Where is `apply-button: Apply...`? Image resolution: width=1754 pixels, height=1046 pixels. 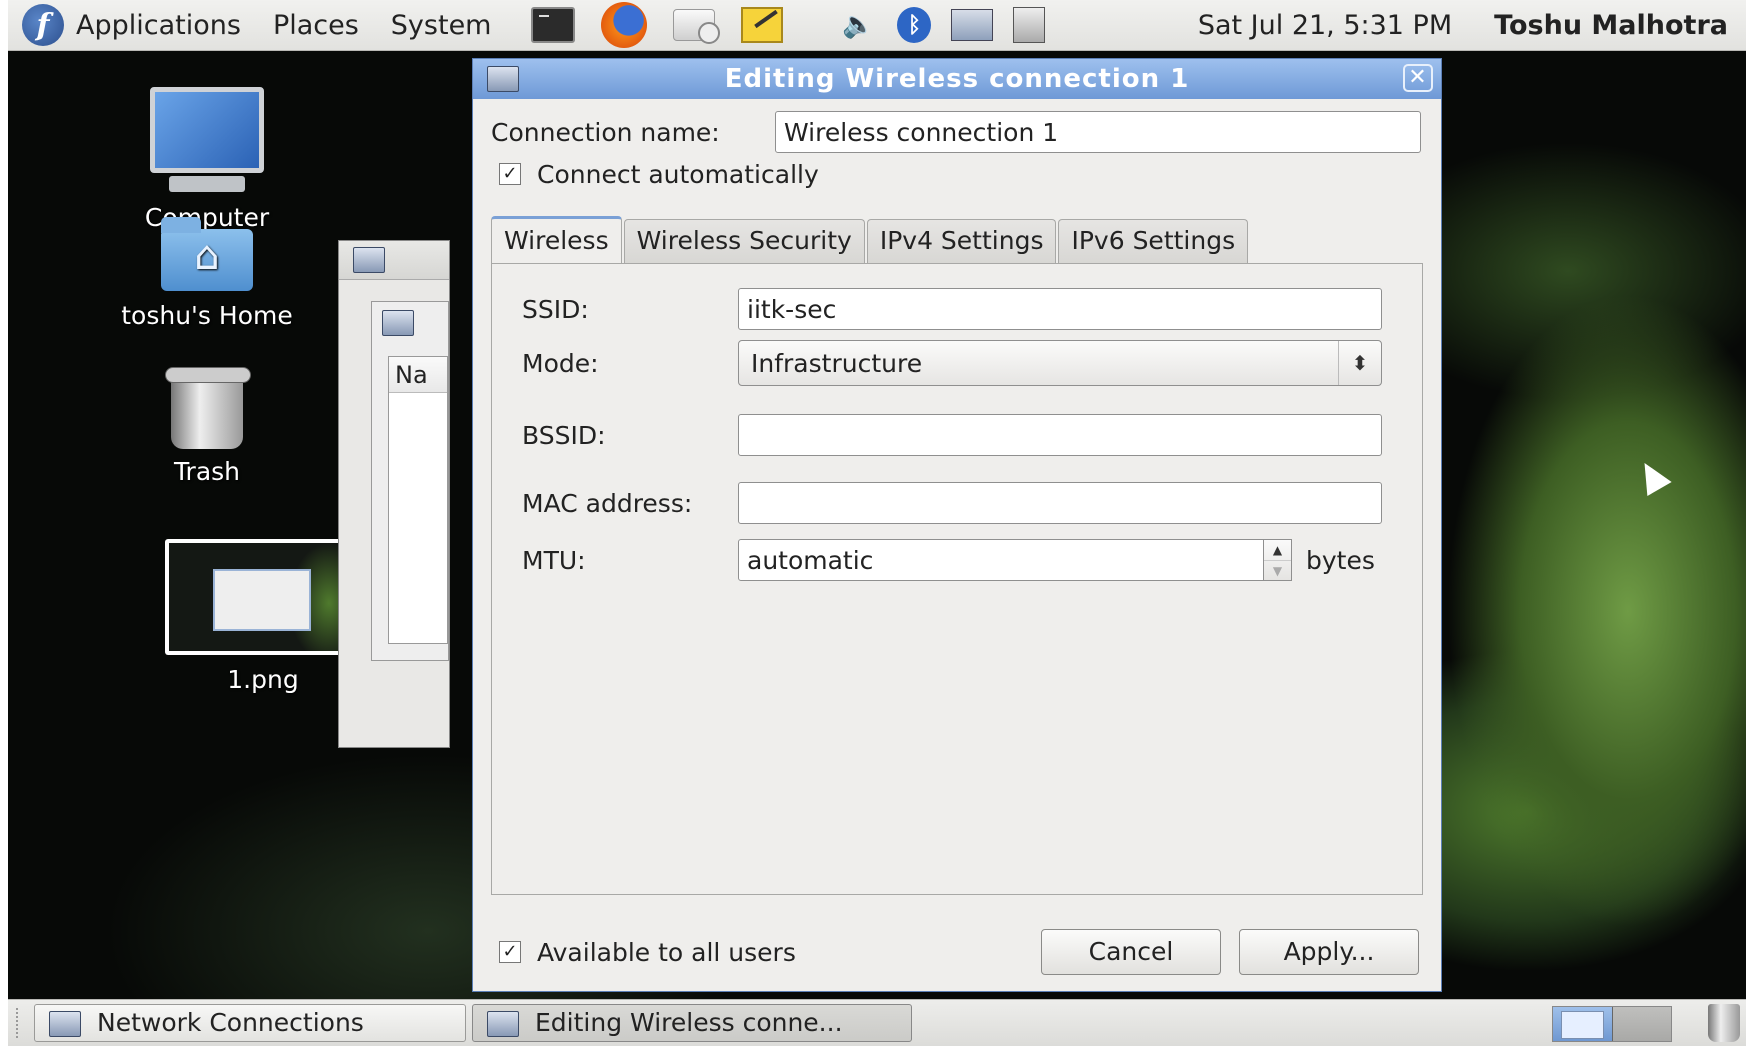
apply-button: Apply... is located at coordinates (1329, 952).